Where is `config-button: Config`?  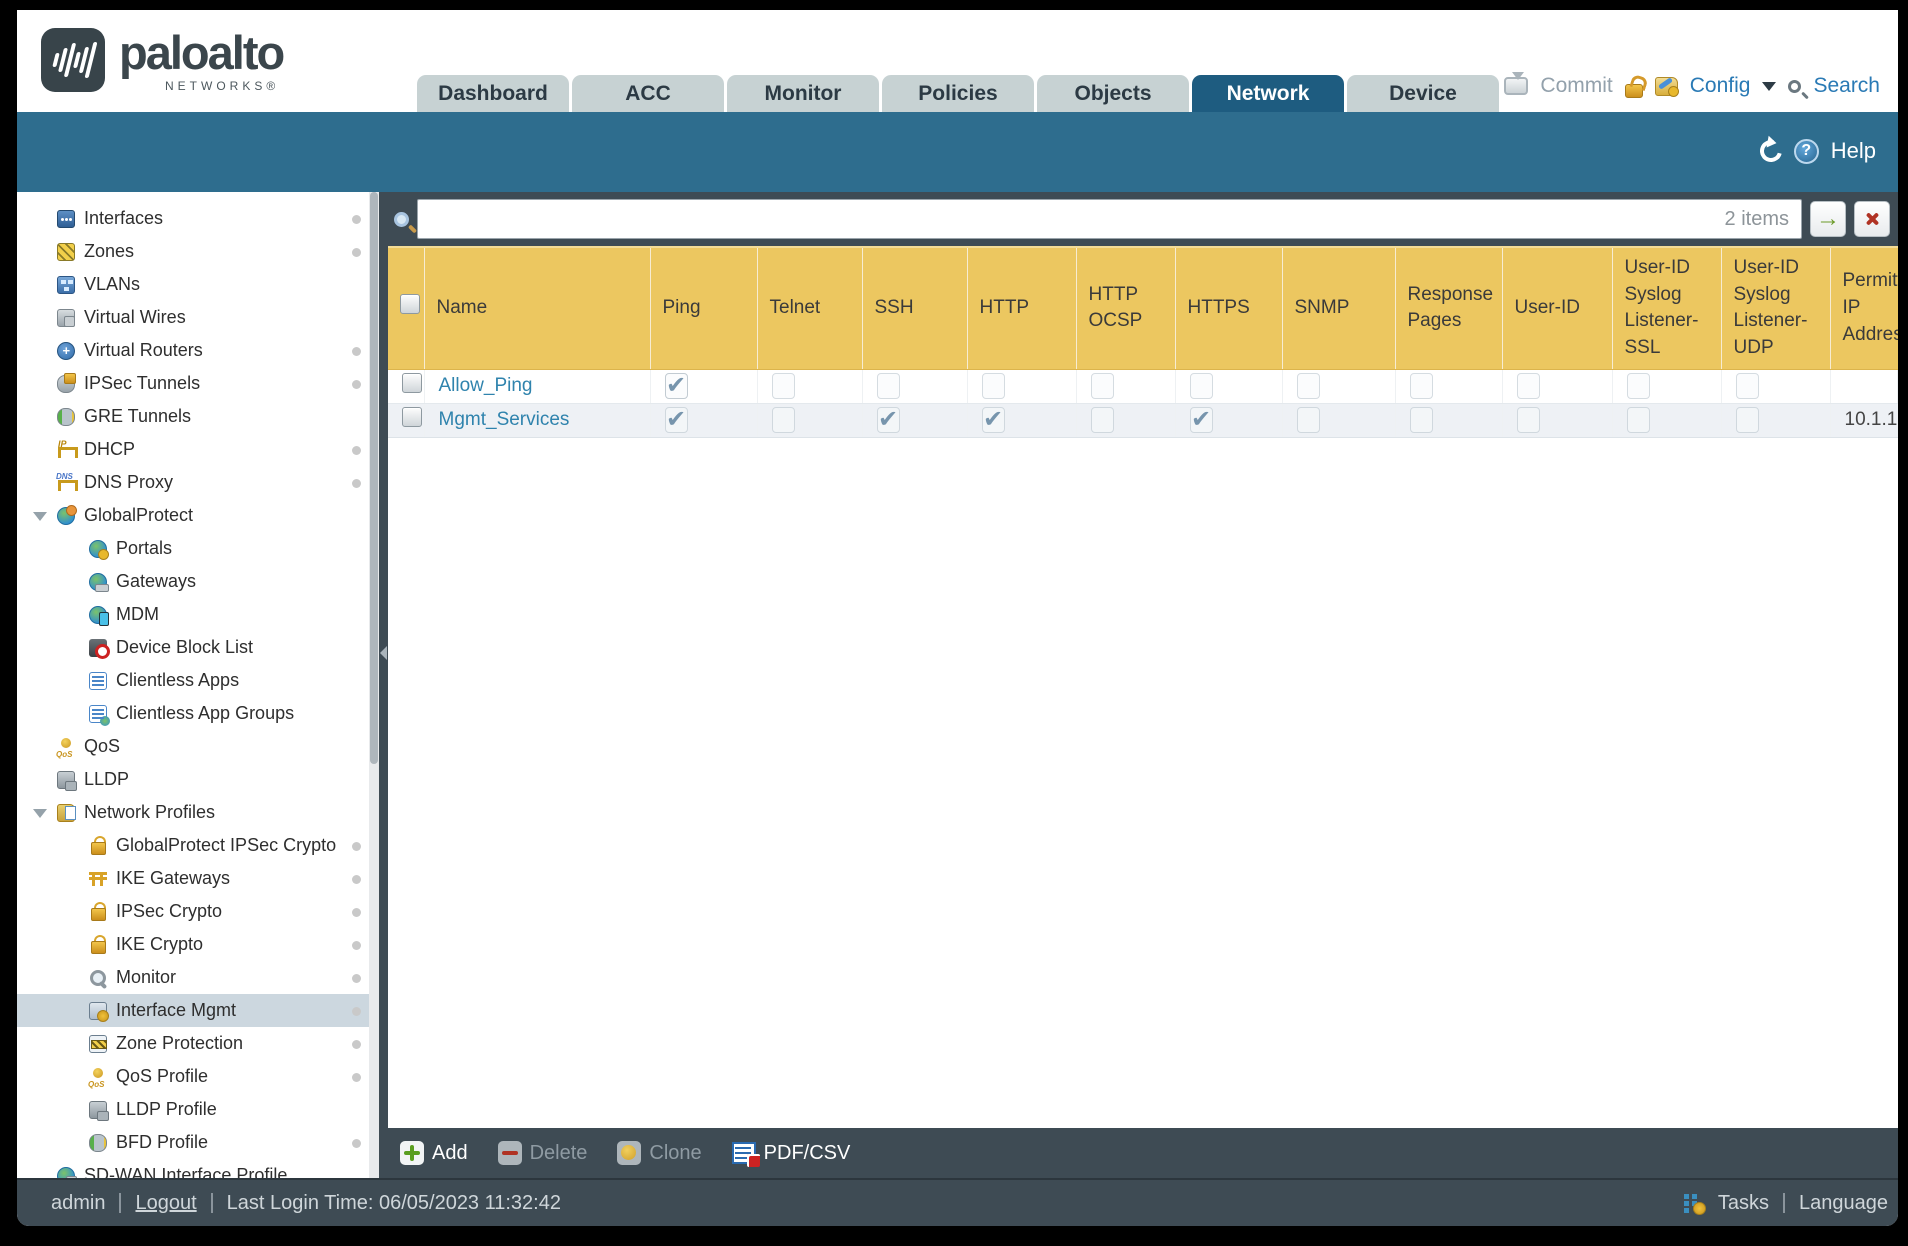
config-button: Config is located at coordinates (1720, 86).